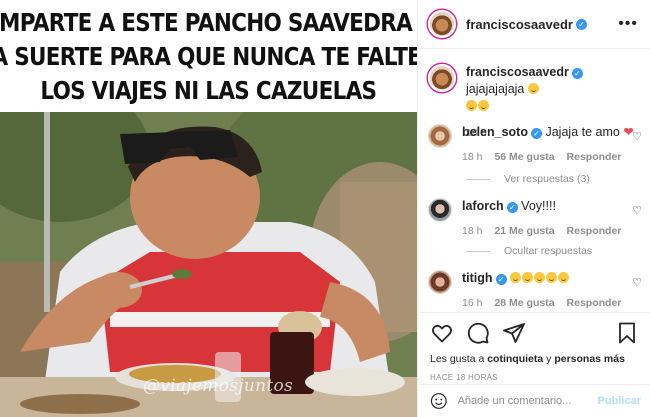  What do you see at coordinates (549, 359) in the screenshot?
I see `likes-suffix: y` at bounding box center [549, 359].